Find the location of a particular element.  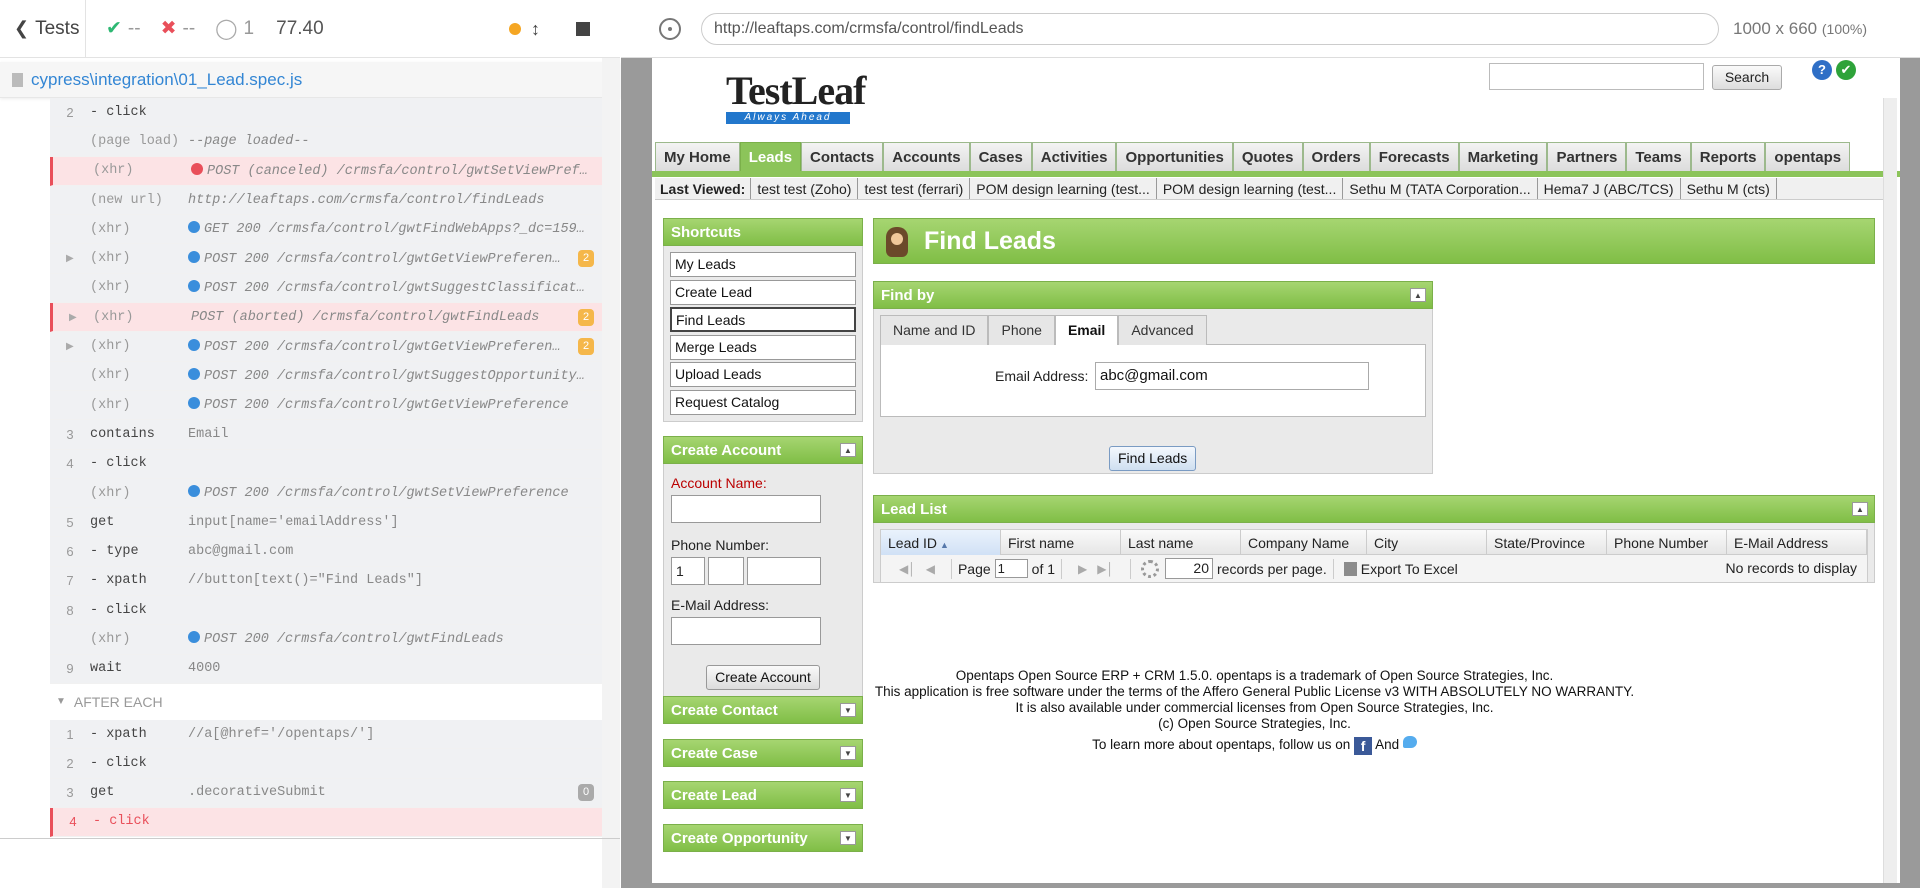

command-row: 2 - click is located at coordinates (326, 764).